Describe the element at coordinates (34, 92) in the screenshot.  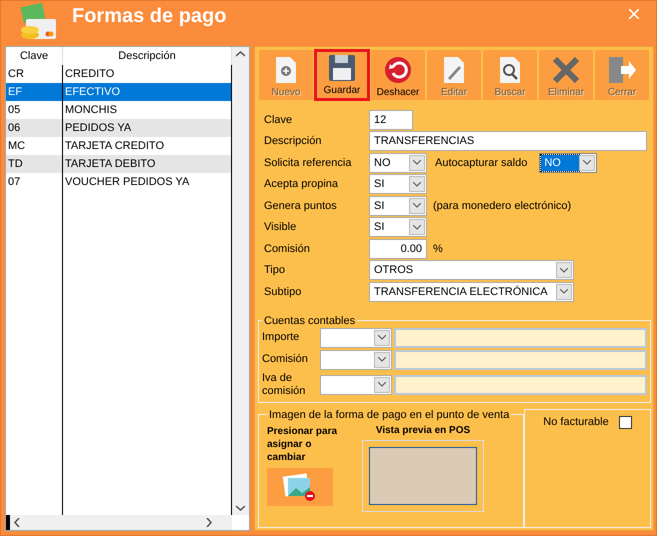
I see `table-cell: EF` at that location.